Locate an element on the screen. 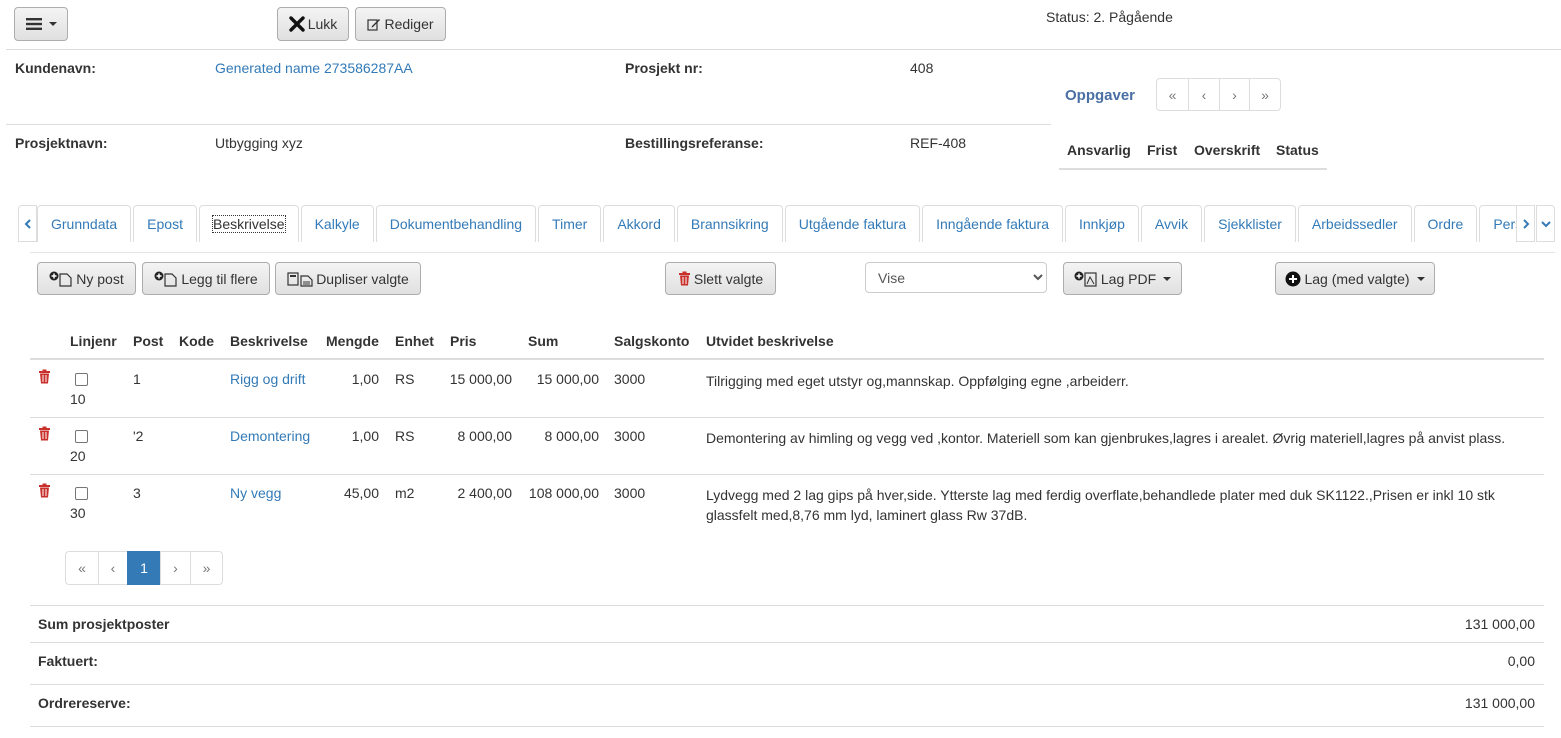 The height and width of the screenshot is (738, 1561). ordrereserve-label: Ordrereserve: is located at coordinates (84, 703).